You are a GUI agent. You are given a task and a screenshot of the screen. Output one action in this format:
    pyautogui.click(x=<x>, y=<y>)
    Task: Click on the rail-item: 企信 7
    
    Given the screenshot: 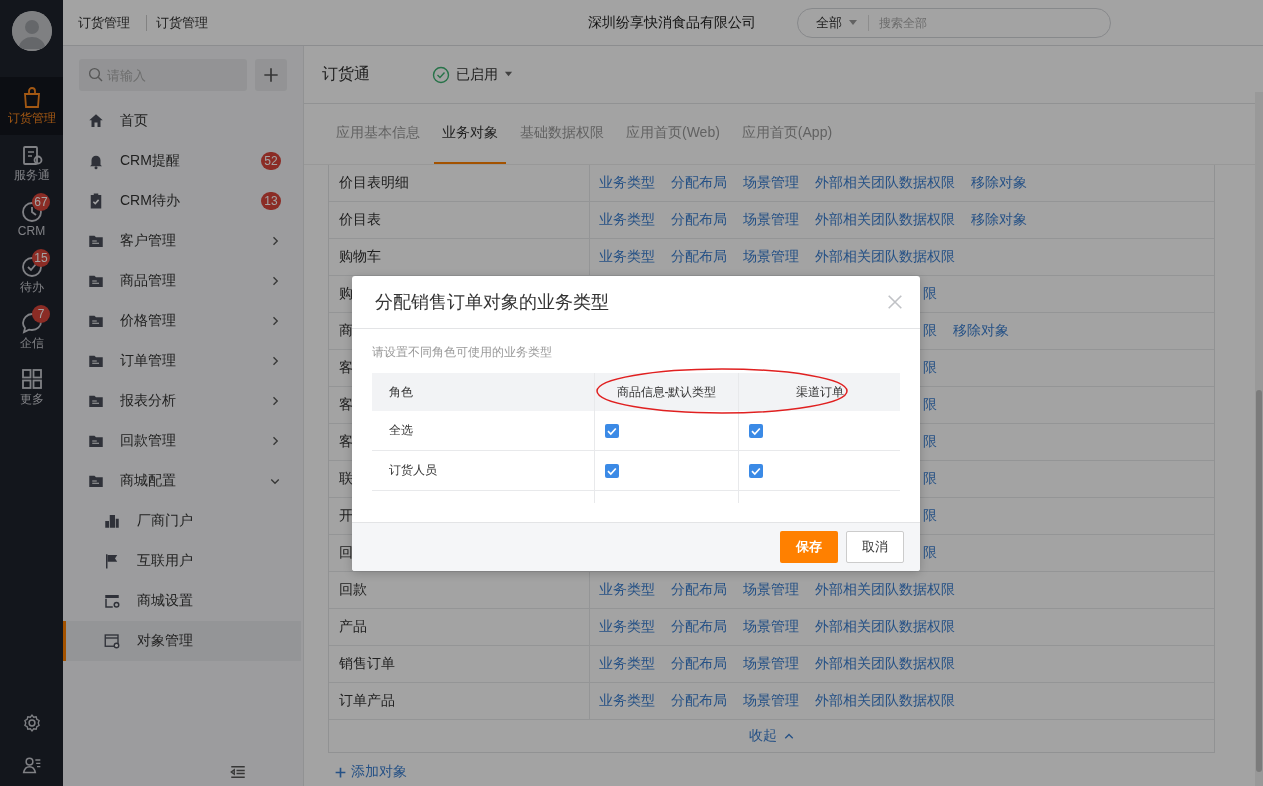 What is the action you would take?
    pyautogui.click(x=31, y=331)
    